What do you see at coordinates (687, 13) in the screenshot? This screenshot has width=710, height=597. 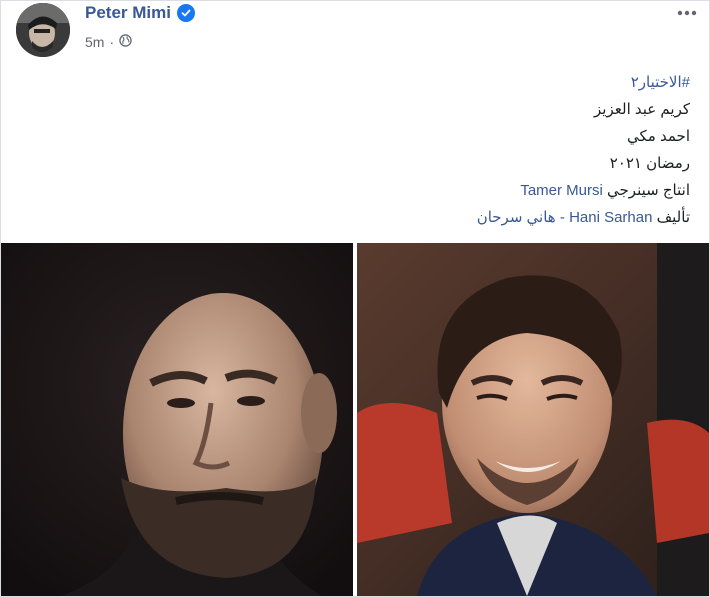 I see `more-options-icon` at bounding box center [687, 13].